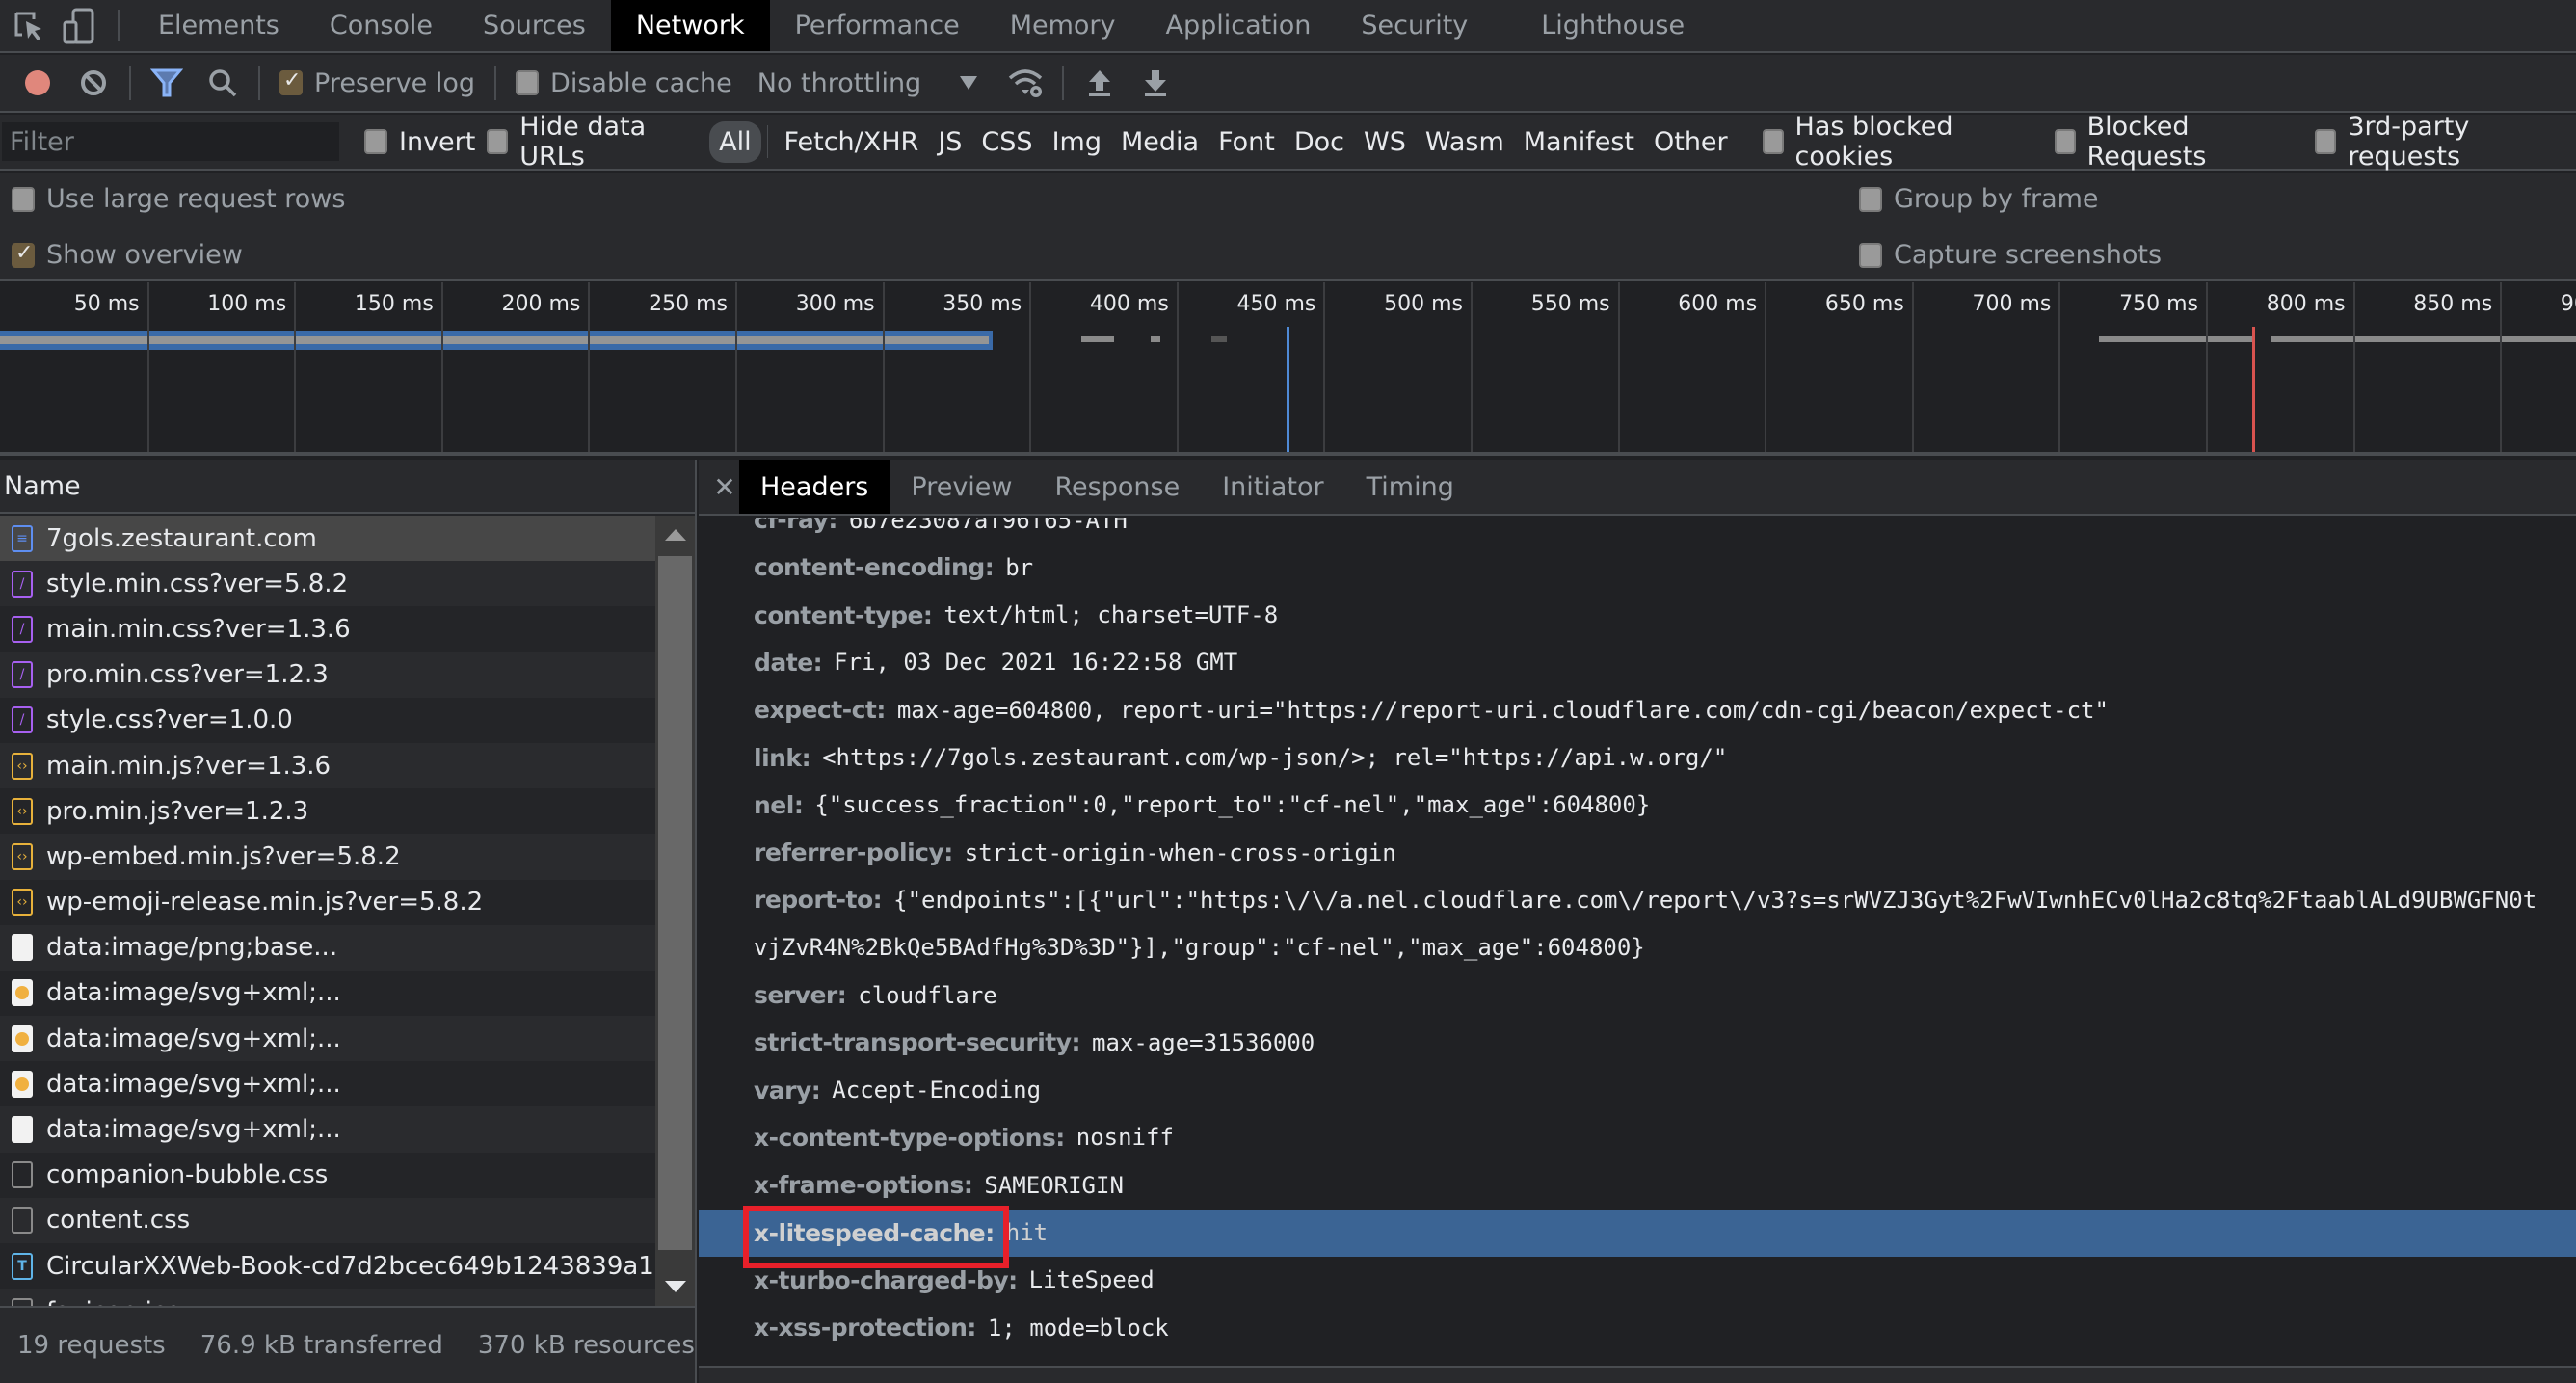  What do you see at coordinates (381, 25) in the screenshot?
I see `tab-console: Console` at bounding box center [381, 25].